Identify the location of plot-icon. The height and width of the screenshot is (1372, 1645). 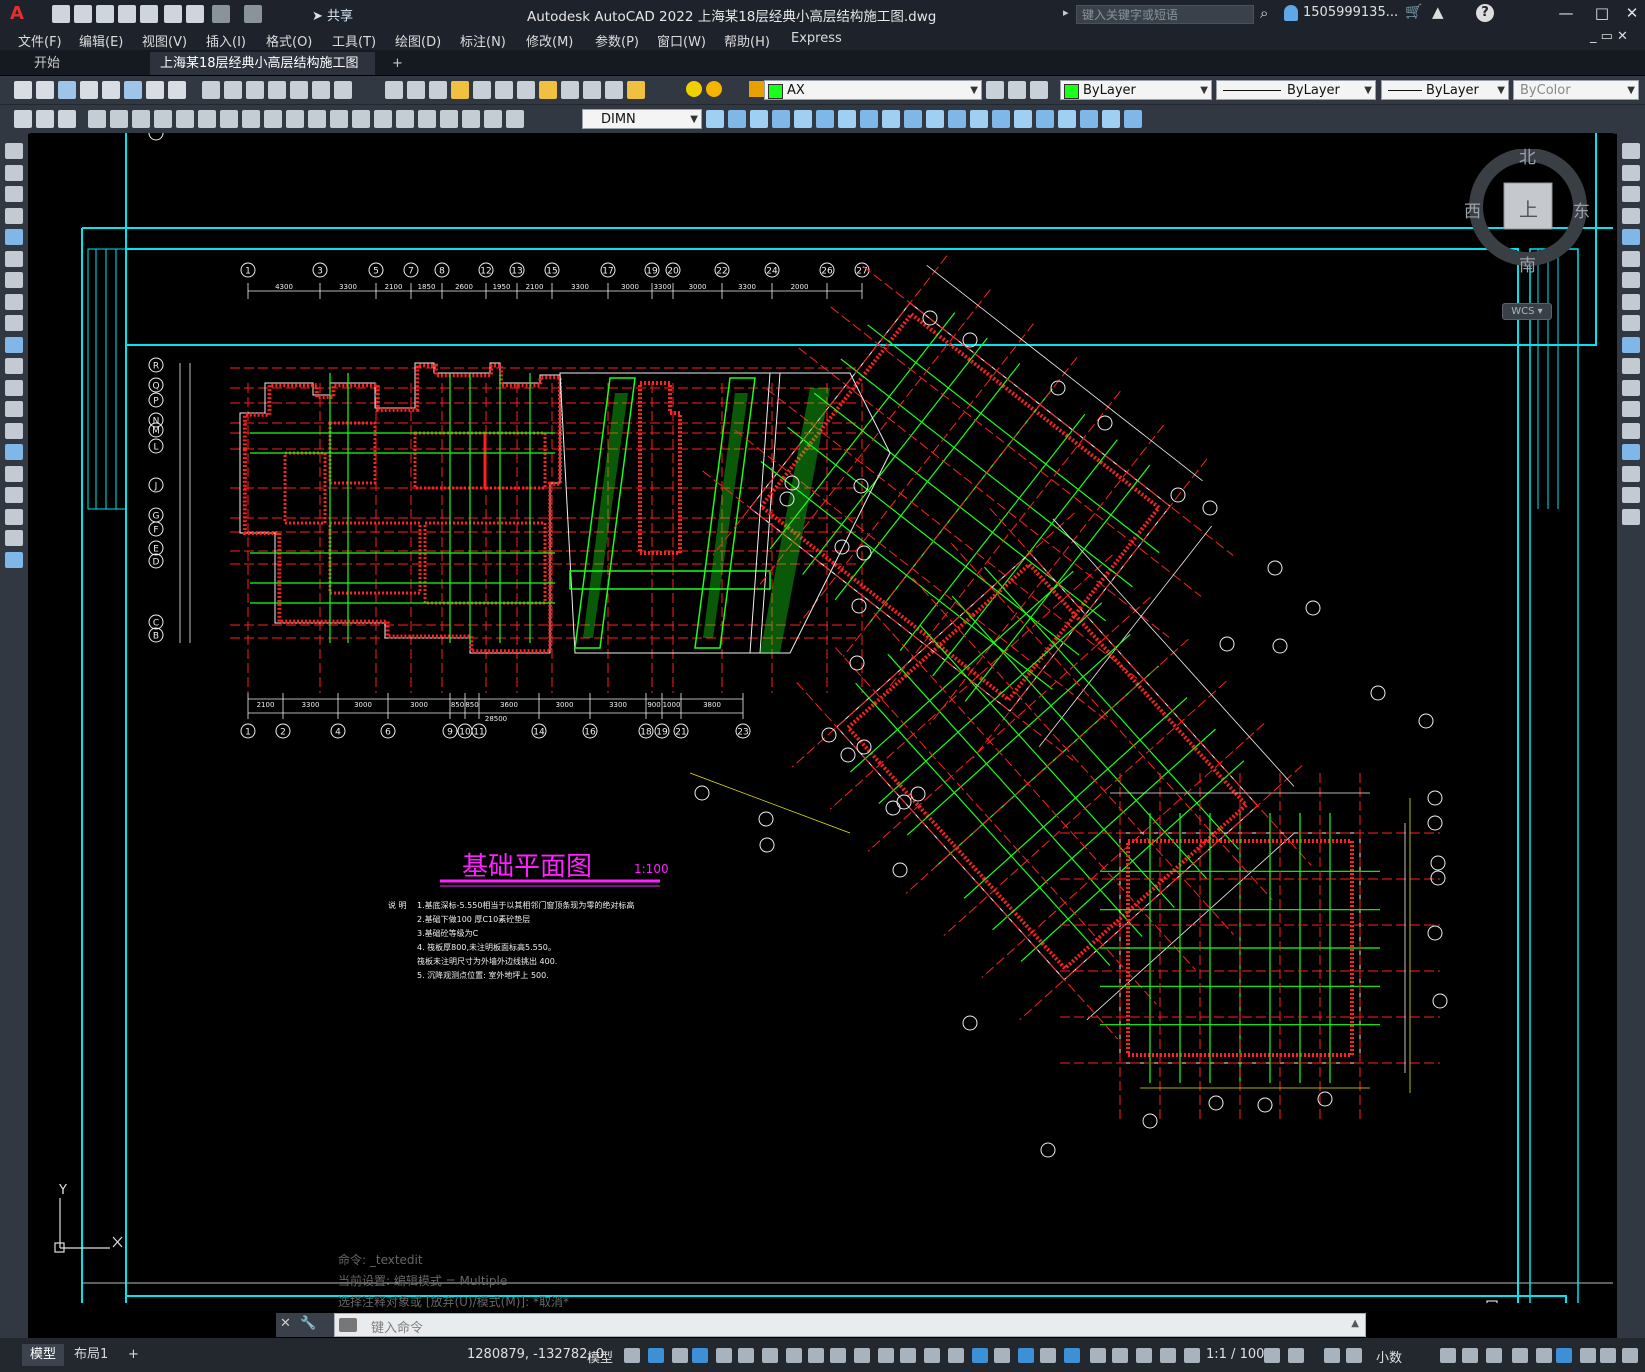
(195, 14).